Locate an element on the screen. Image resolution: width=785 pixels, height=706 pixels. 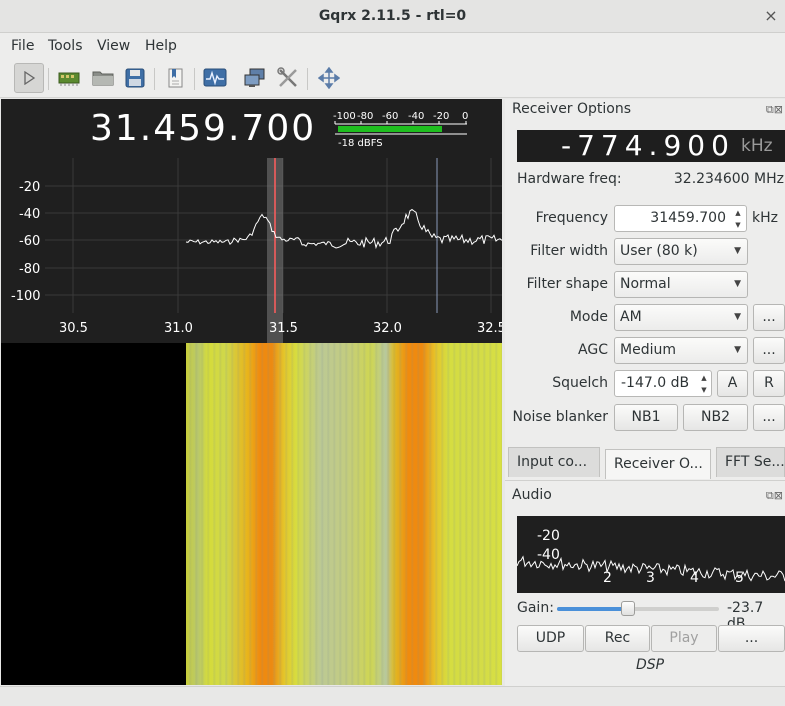
open-folder-icon is located at coordinates (103, 78).